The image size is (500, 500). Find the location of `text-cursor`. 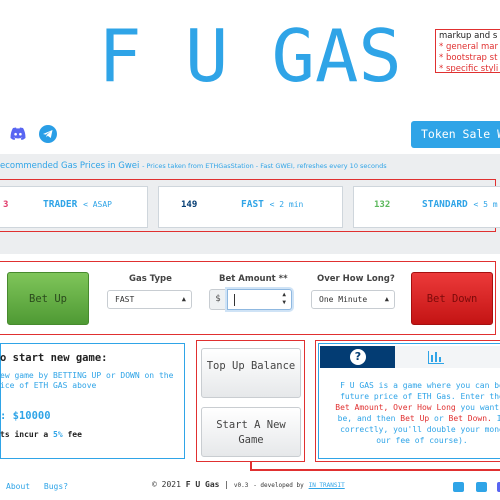

text-cursor is located at coordinates (234, 300).